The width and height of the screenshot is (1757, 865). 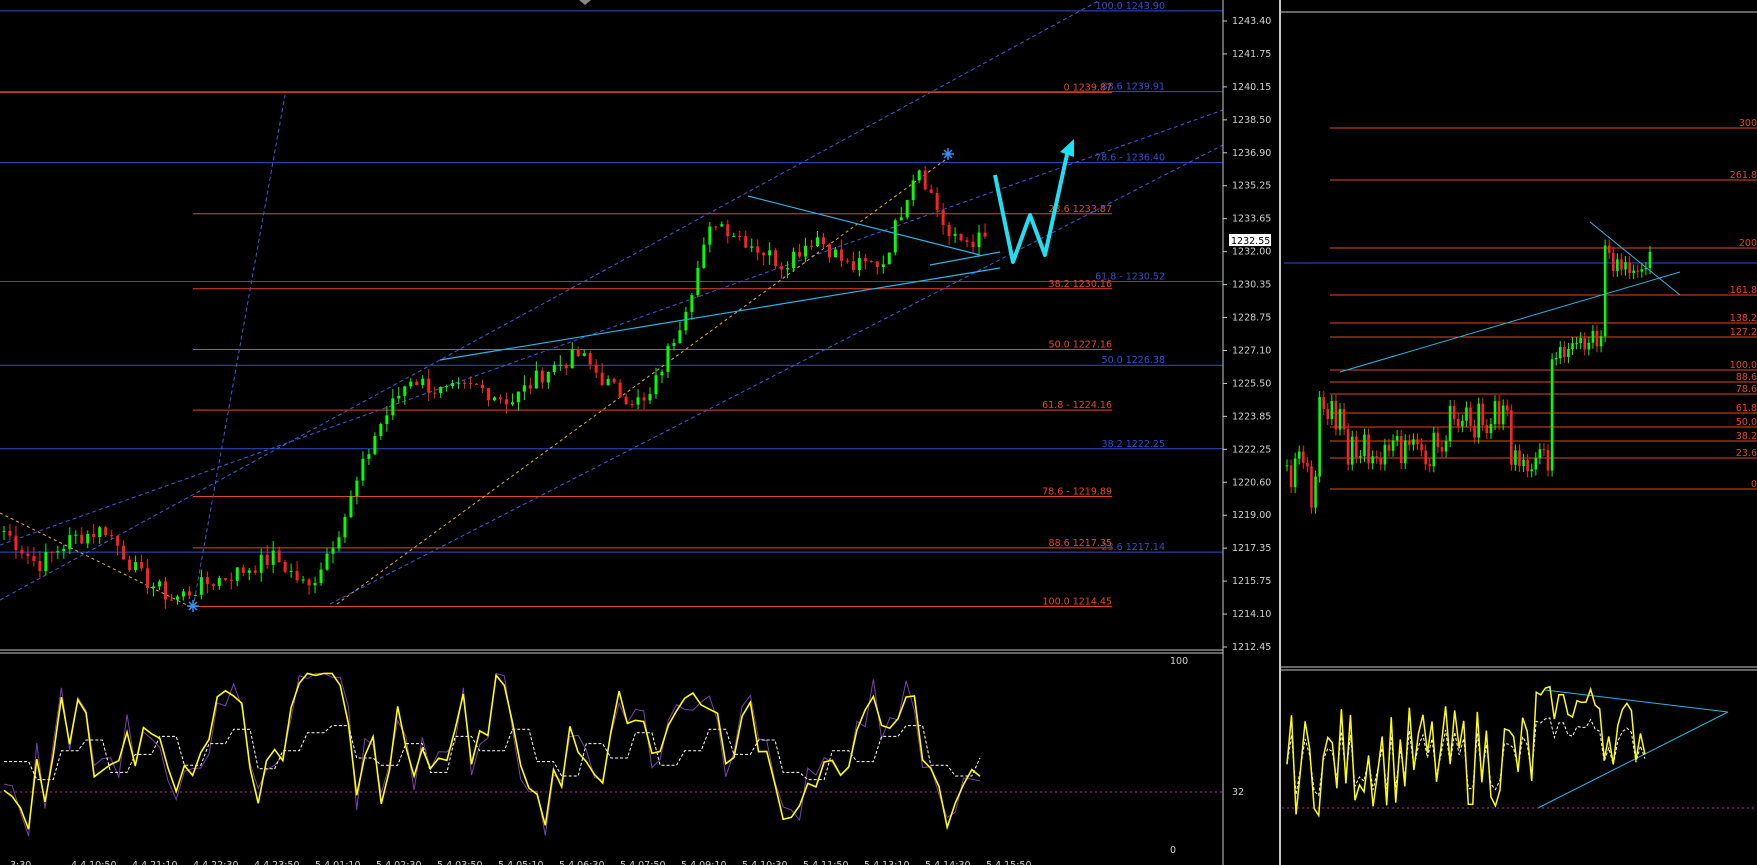 What do you see at coordinates (1250, 241) in the screenshot?
I see `current-price-label: 1232.55` at bounding box center [1250, 241].